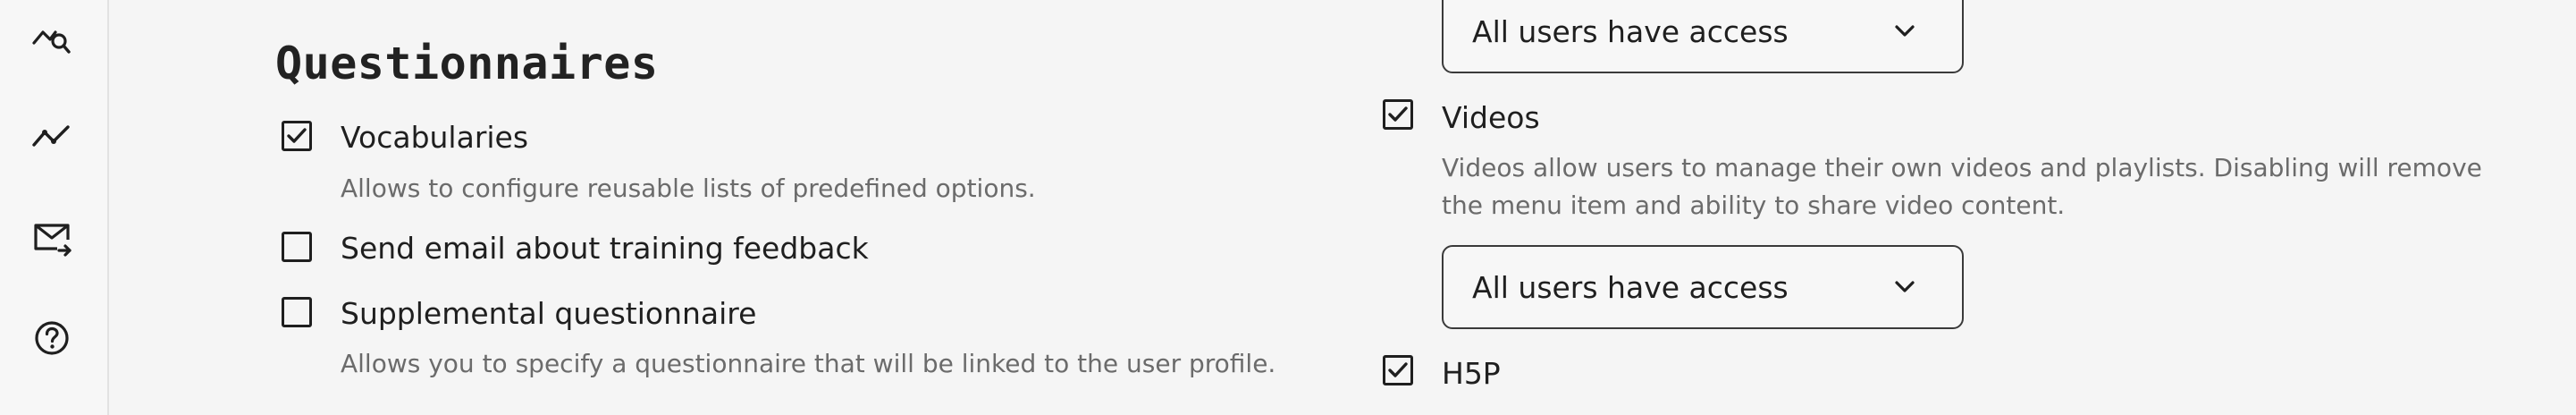 Image resolution: width=2576 pixels, height=415 pixels. I want to click on access-select-top-value: All users have access, so click(1631, 31).